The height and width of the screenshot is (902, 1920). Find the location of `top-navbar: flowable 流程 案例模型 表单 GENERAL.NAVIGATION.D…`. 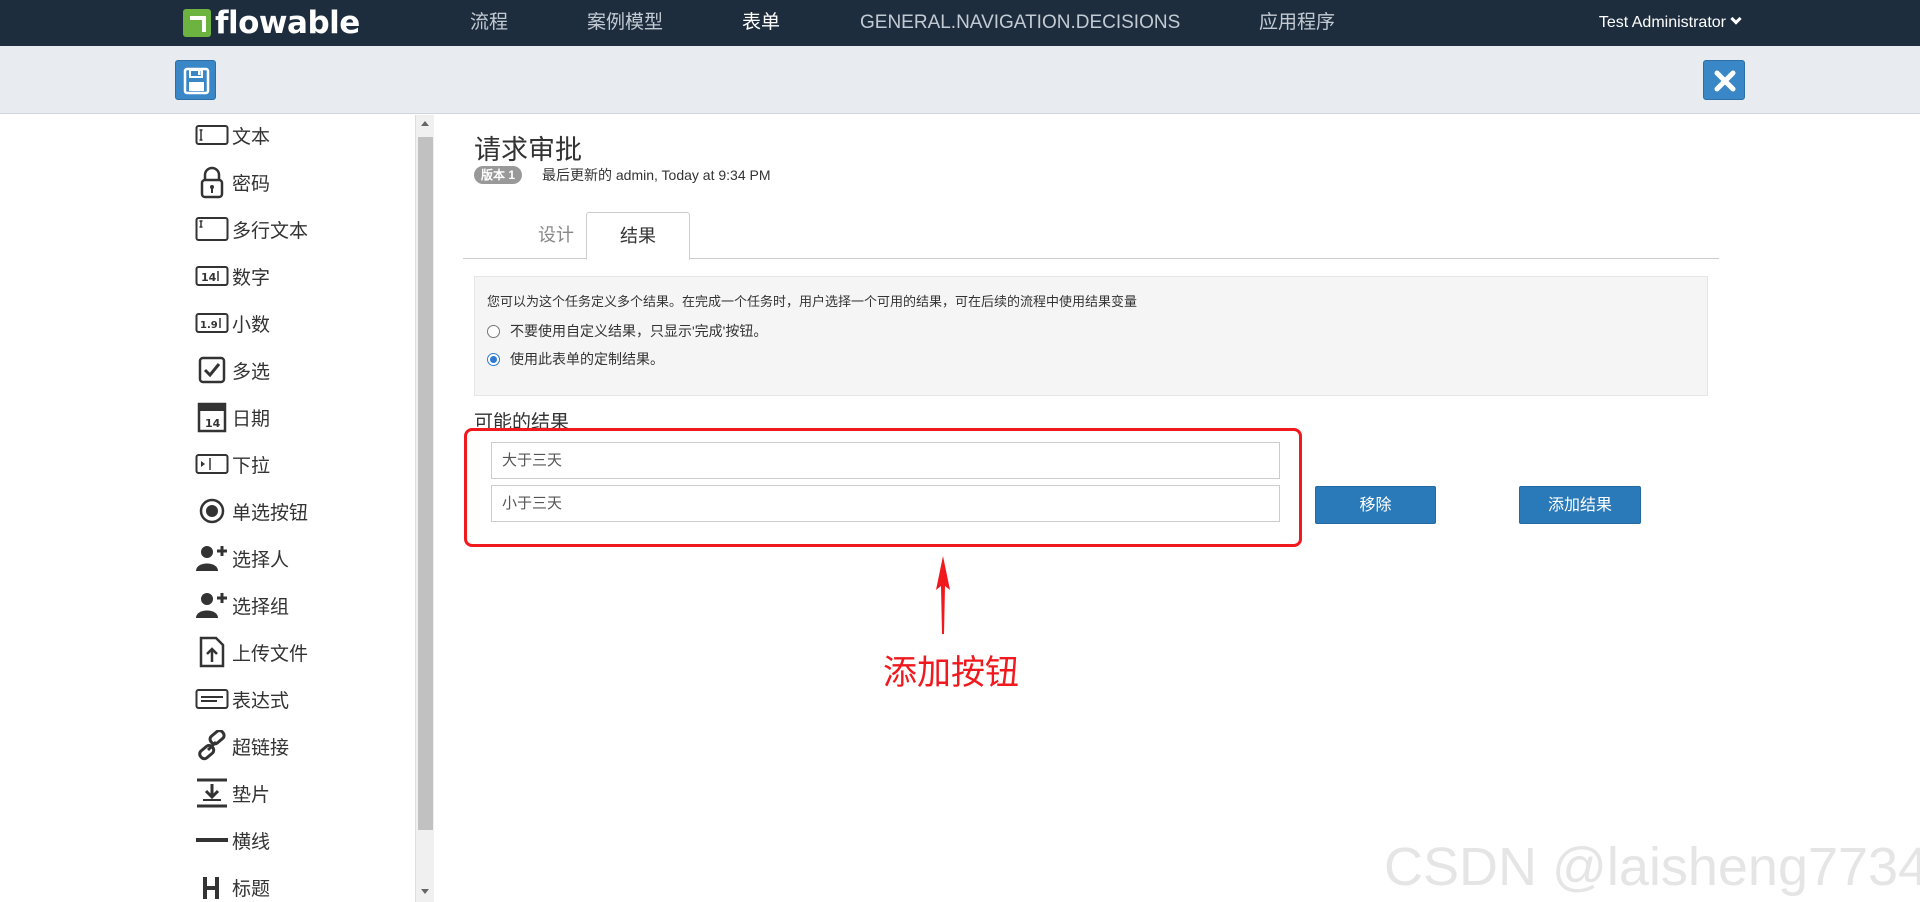

top-navbar: flowable 流程 案例模型 表单 GENERAL.NAVIGATION.D… is located at coordinates (960, 23).